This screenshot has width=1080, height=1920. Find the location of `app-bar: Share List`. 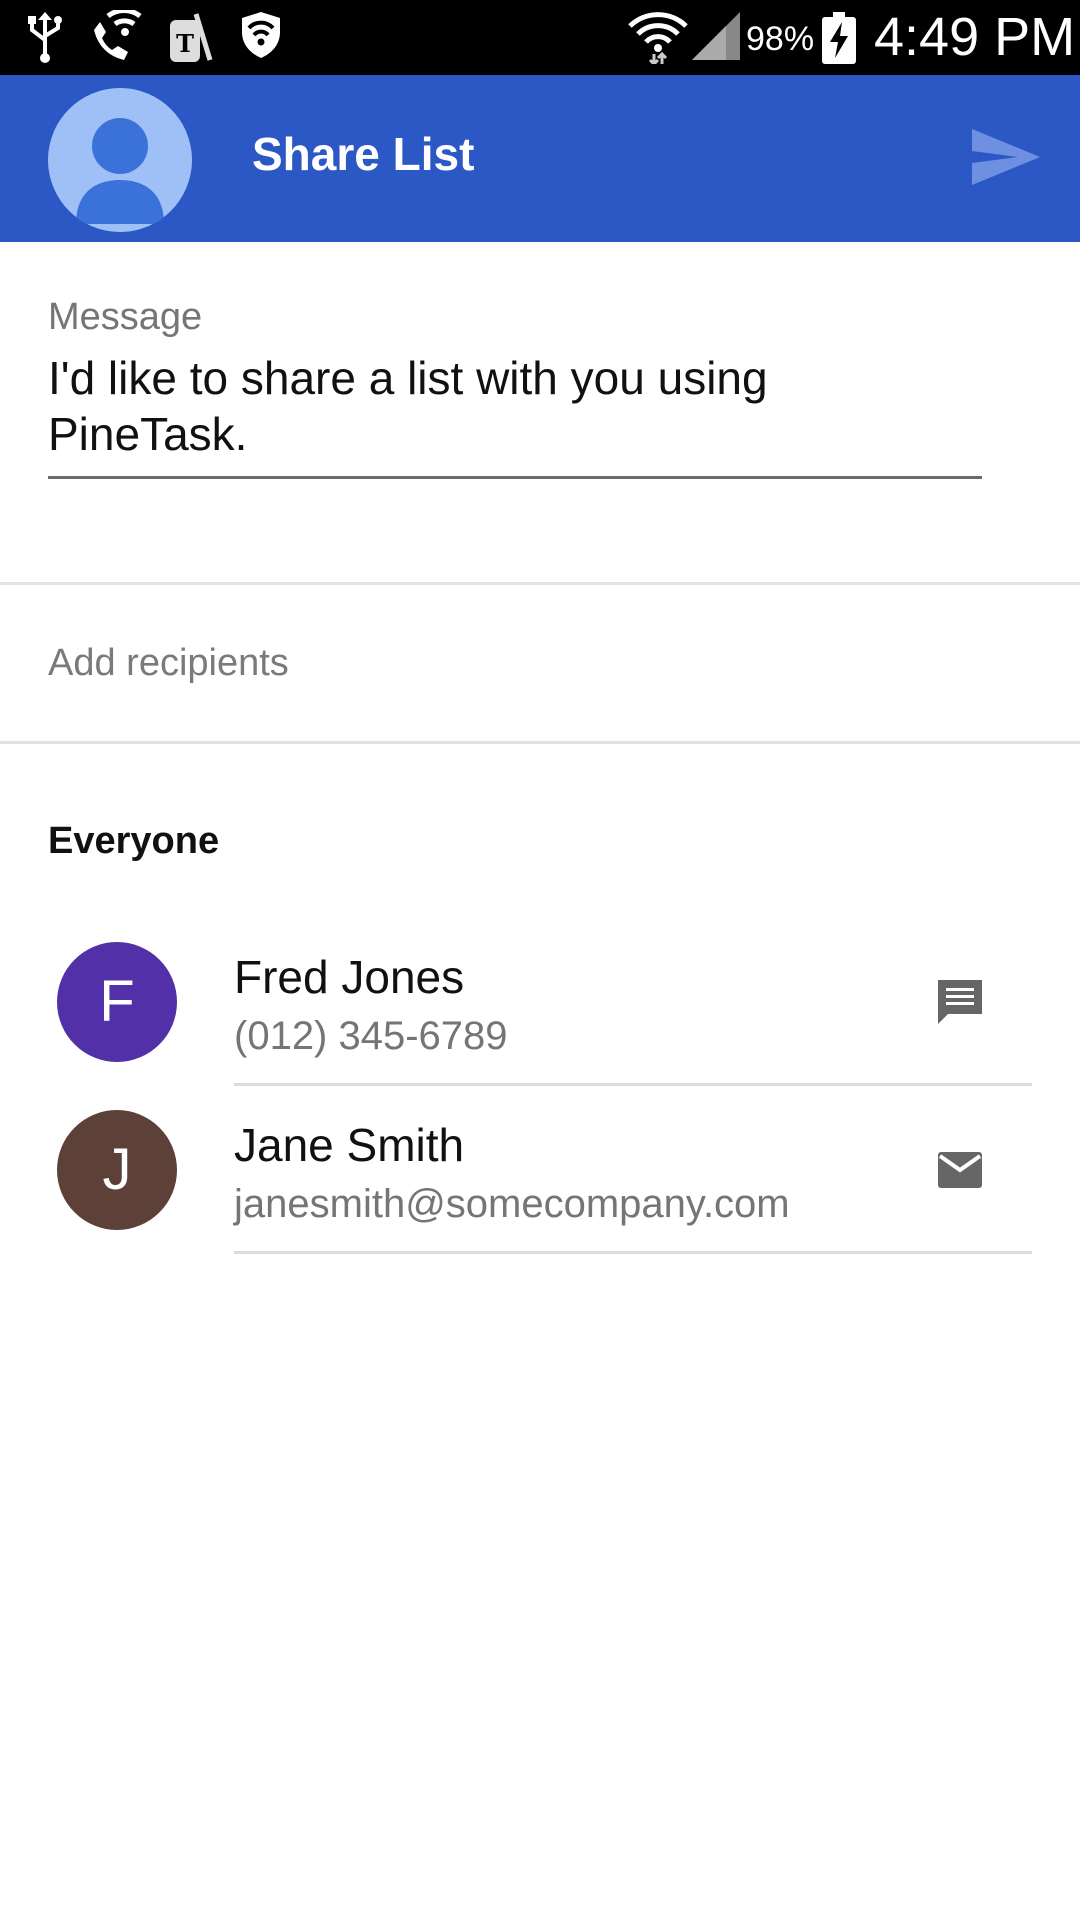

app-bar: Share List is located at coordinates (540, 158).